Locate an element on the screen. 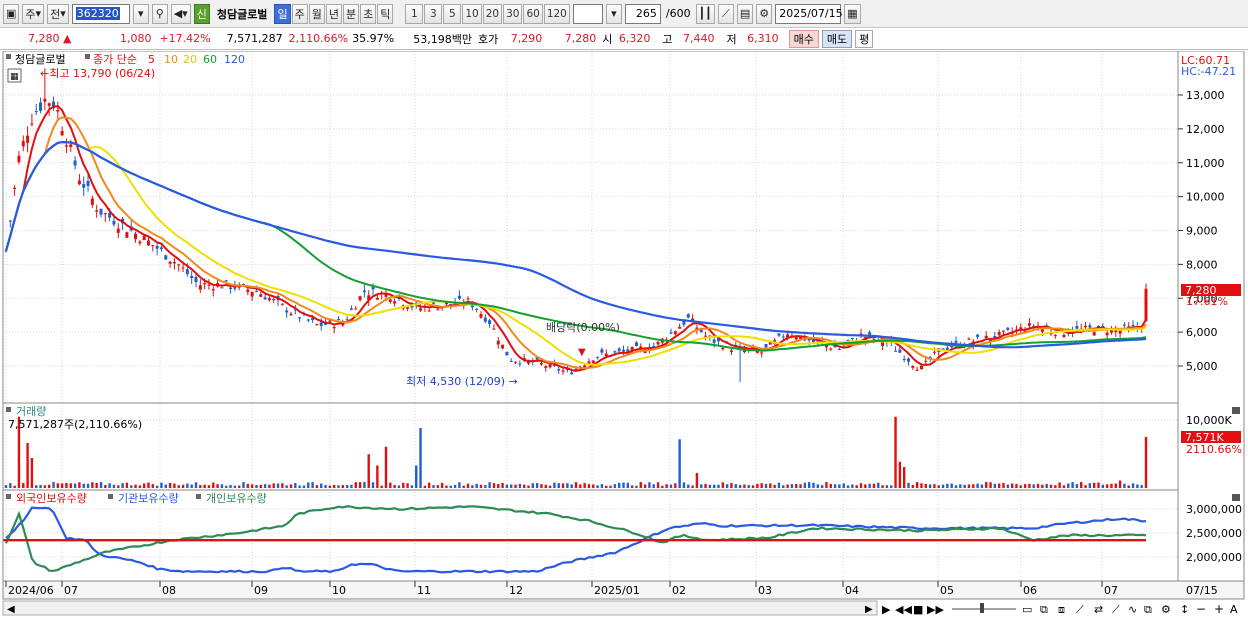  compare-icon: ⇄ is located at coordinates (1098, 609).